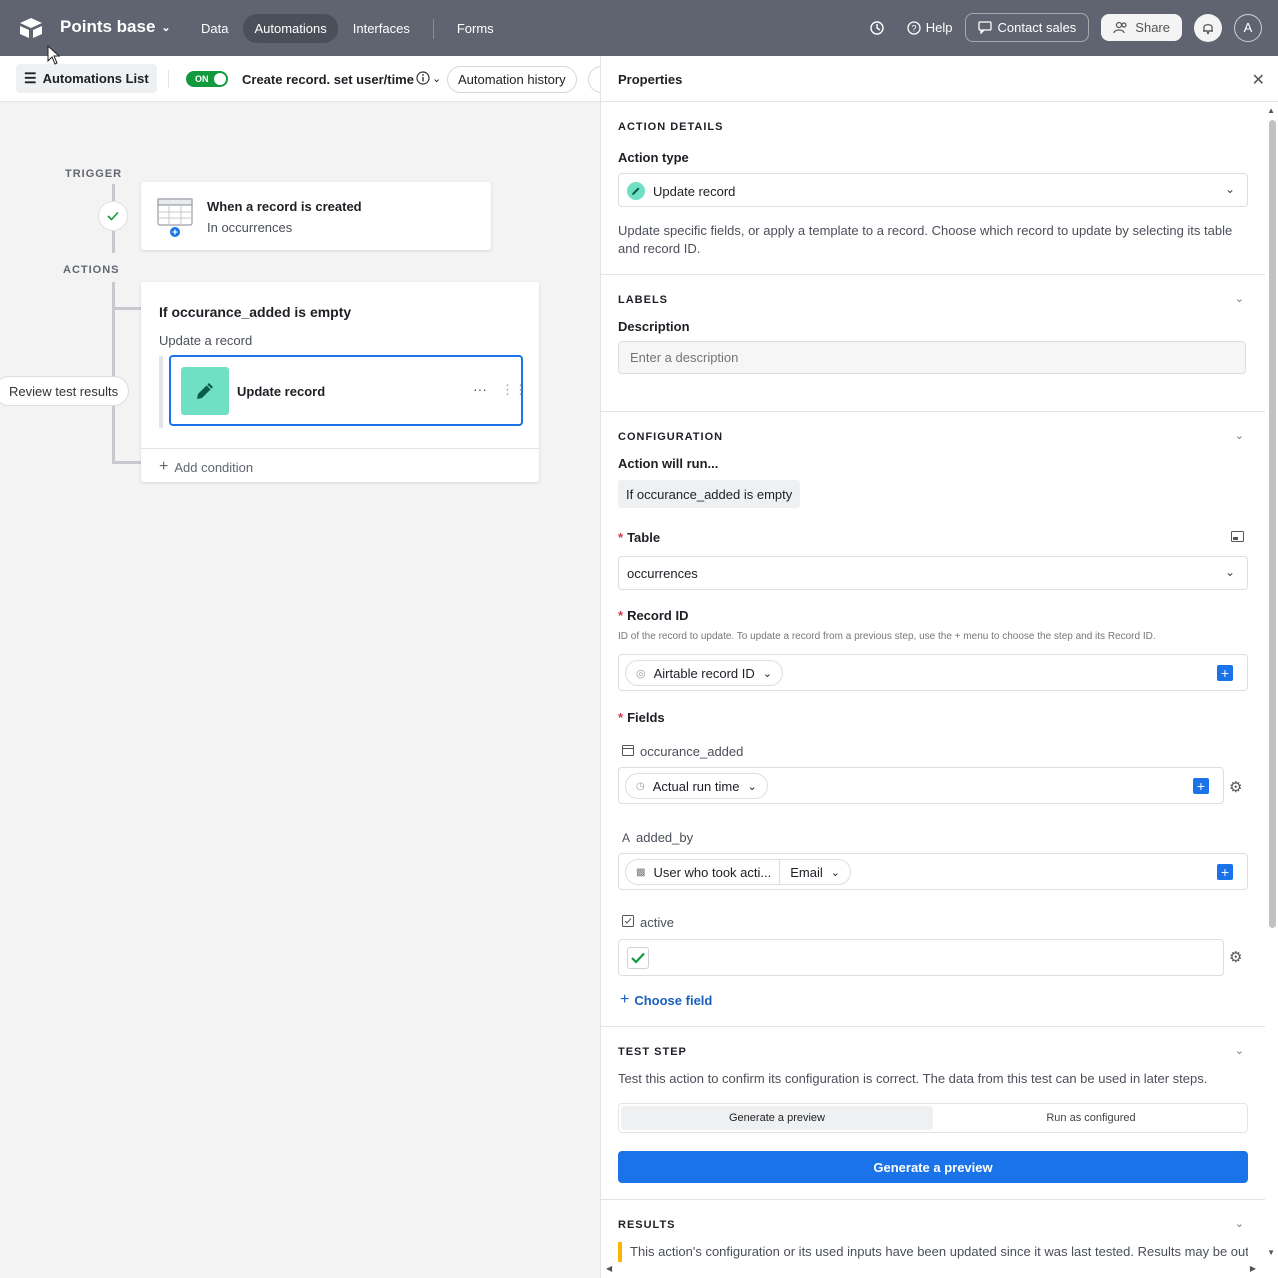 This screenshot has width=1278, height=1278. What do you see at coordinates (777, 1118) in the screenshot?
I see `seg-generate-preview: Generate a preview` at bounding box center [777, 1118].